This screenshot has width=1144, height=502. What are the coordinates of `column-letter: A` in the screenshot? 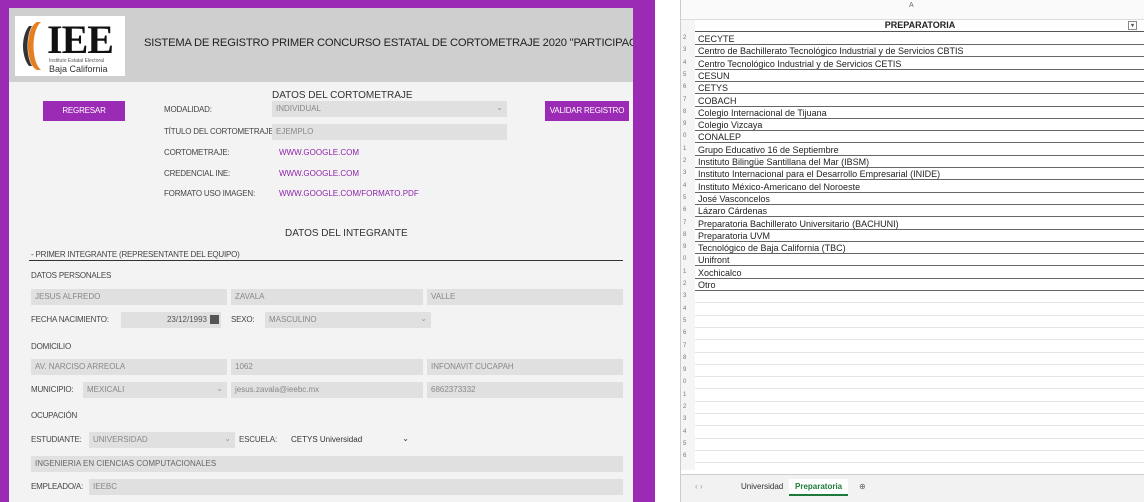 It's located at (911, 5).